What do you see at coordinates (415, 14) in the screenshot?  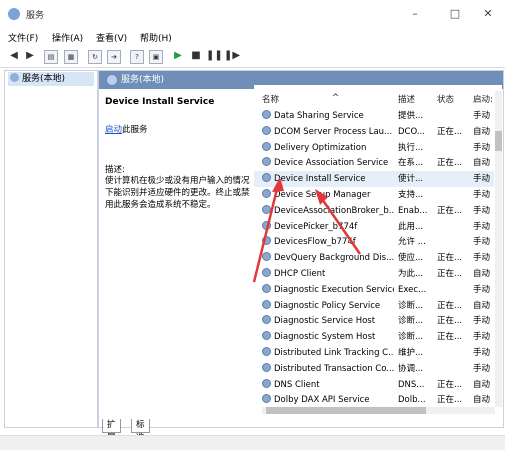 I see `minimize-button: –` at bounding box center [415, 14].